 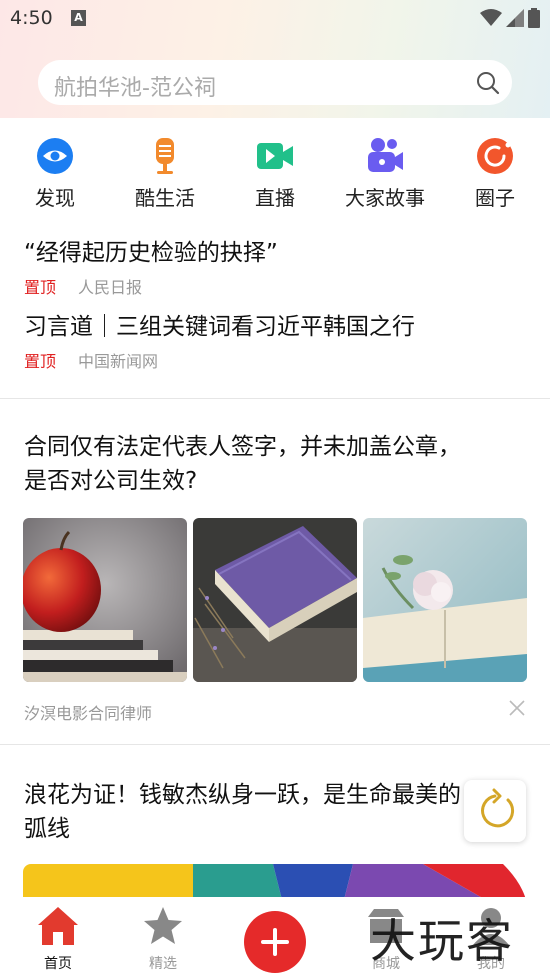 What do you see at coordinates (55, 176) in the screenshot?
I see `quick-nav-discover: 发现` at bounding box center [55, 176].